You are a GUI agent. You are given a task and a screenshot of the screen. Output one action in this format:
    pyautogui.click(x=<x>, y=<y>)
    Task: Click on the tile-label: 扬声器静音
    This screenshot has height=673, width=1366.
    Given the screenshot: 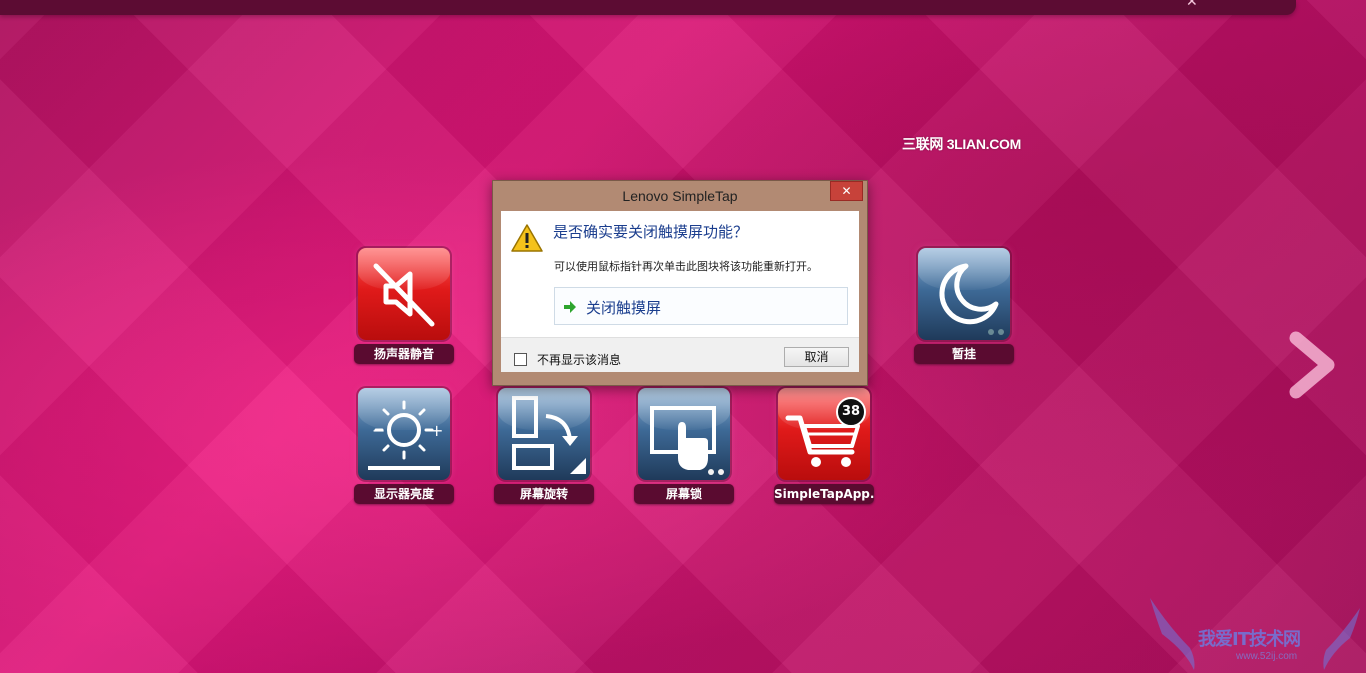 What is the action you would take?
    pyautogui.click(x=404, y=354)
    